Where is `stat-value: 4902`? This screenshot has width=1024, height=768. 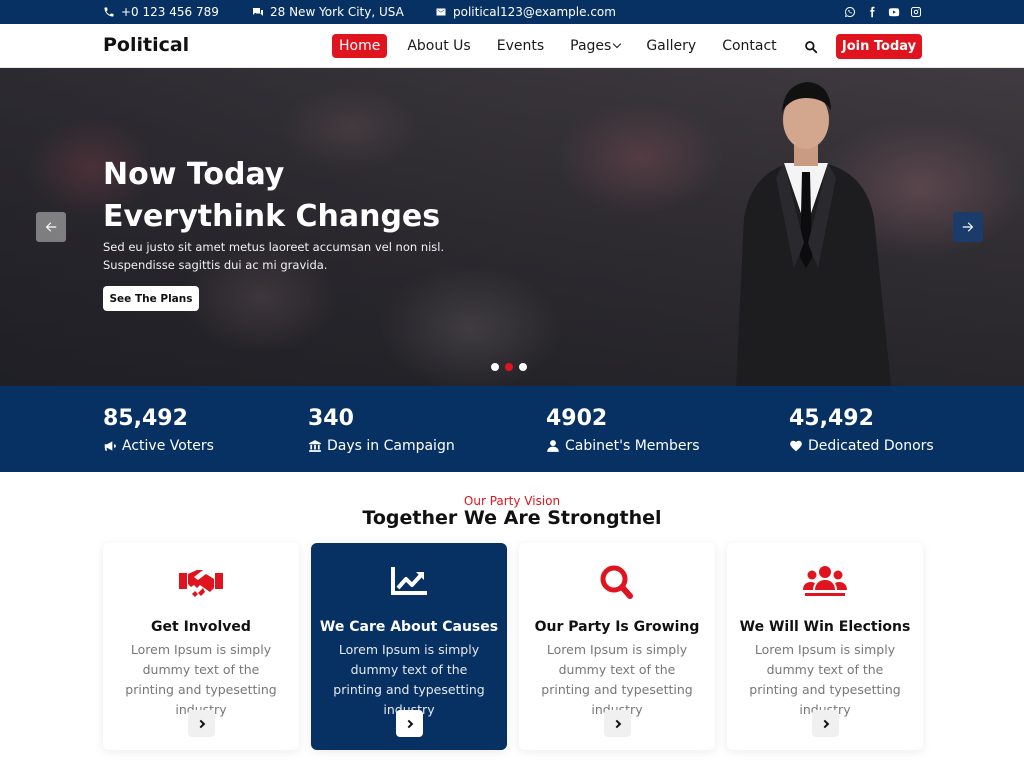 stat-value: 4902 is located at coordinates (577, 418).